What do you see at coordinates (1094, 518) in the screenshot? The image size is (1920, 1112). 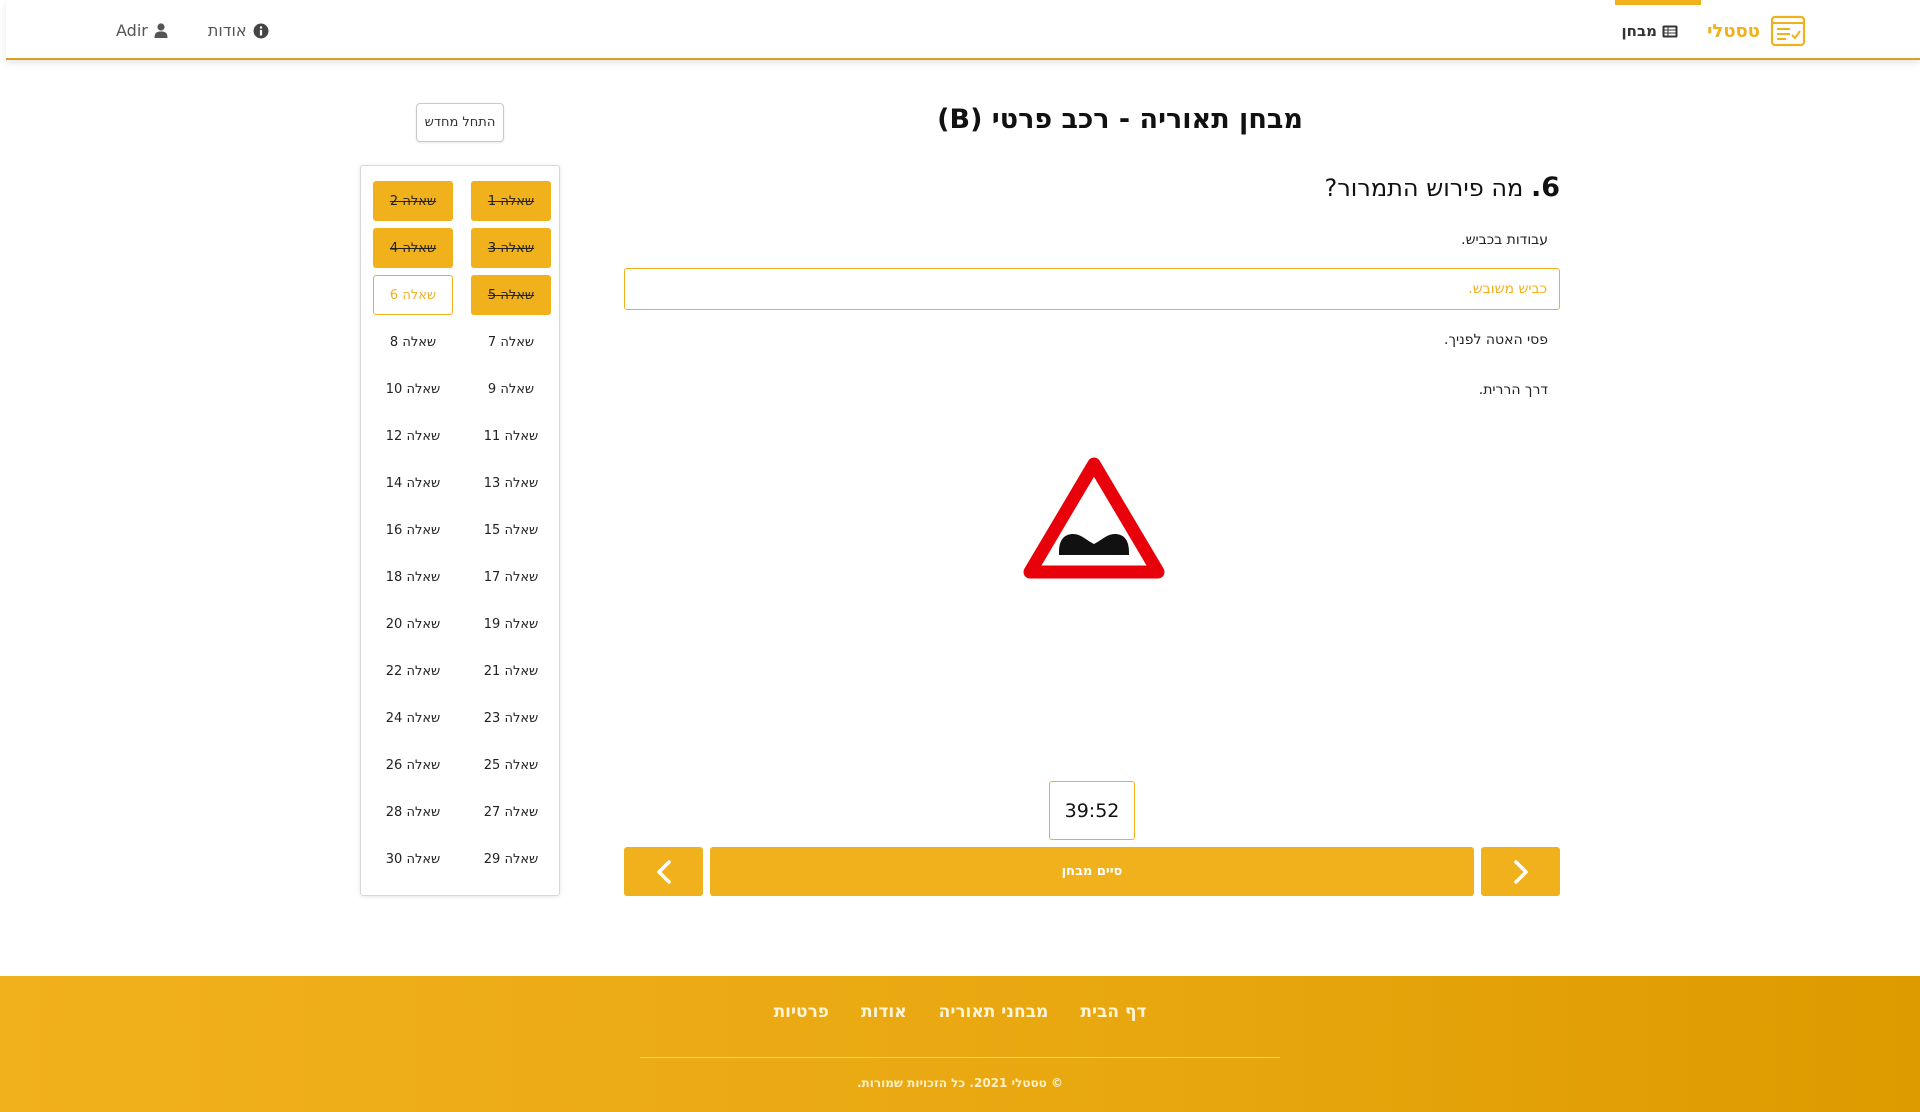 I see `road-sign-image` at bounding box center [1094, 518].